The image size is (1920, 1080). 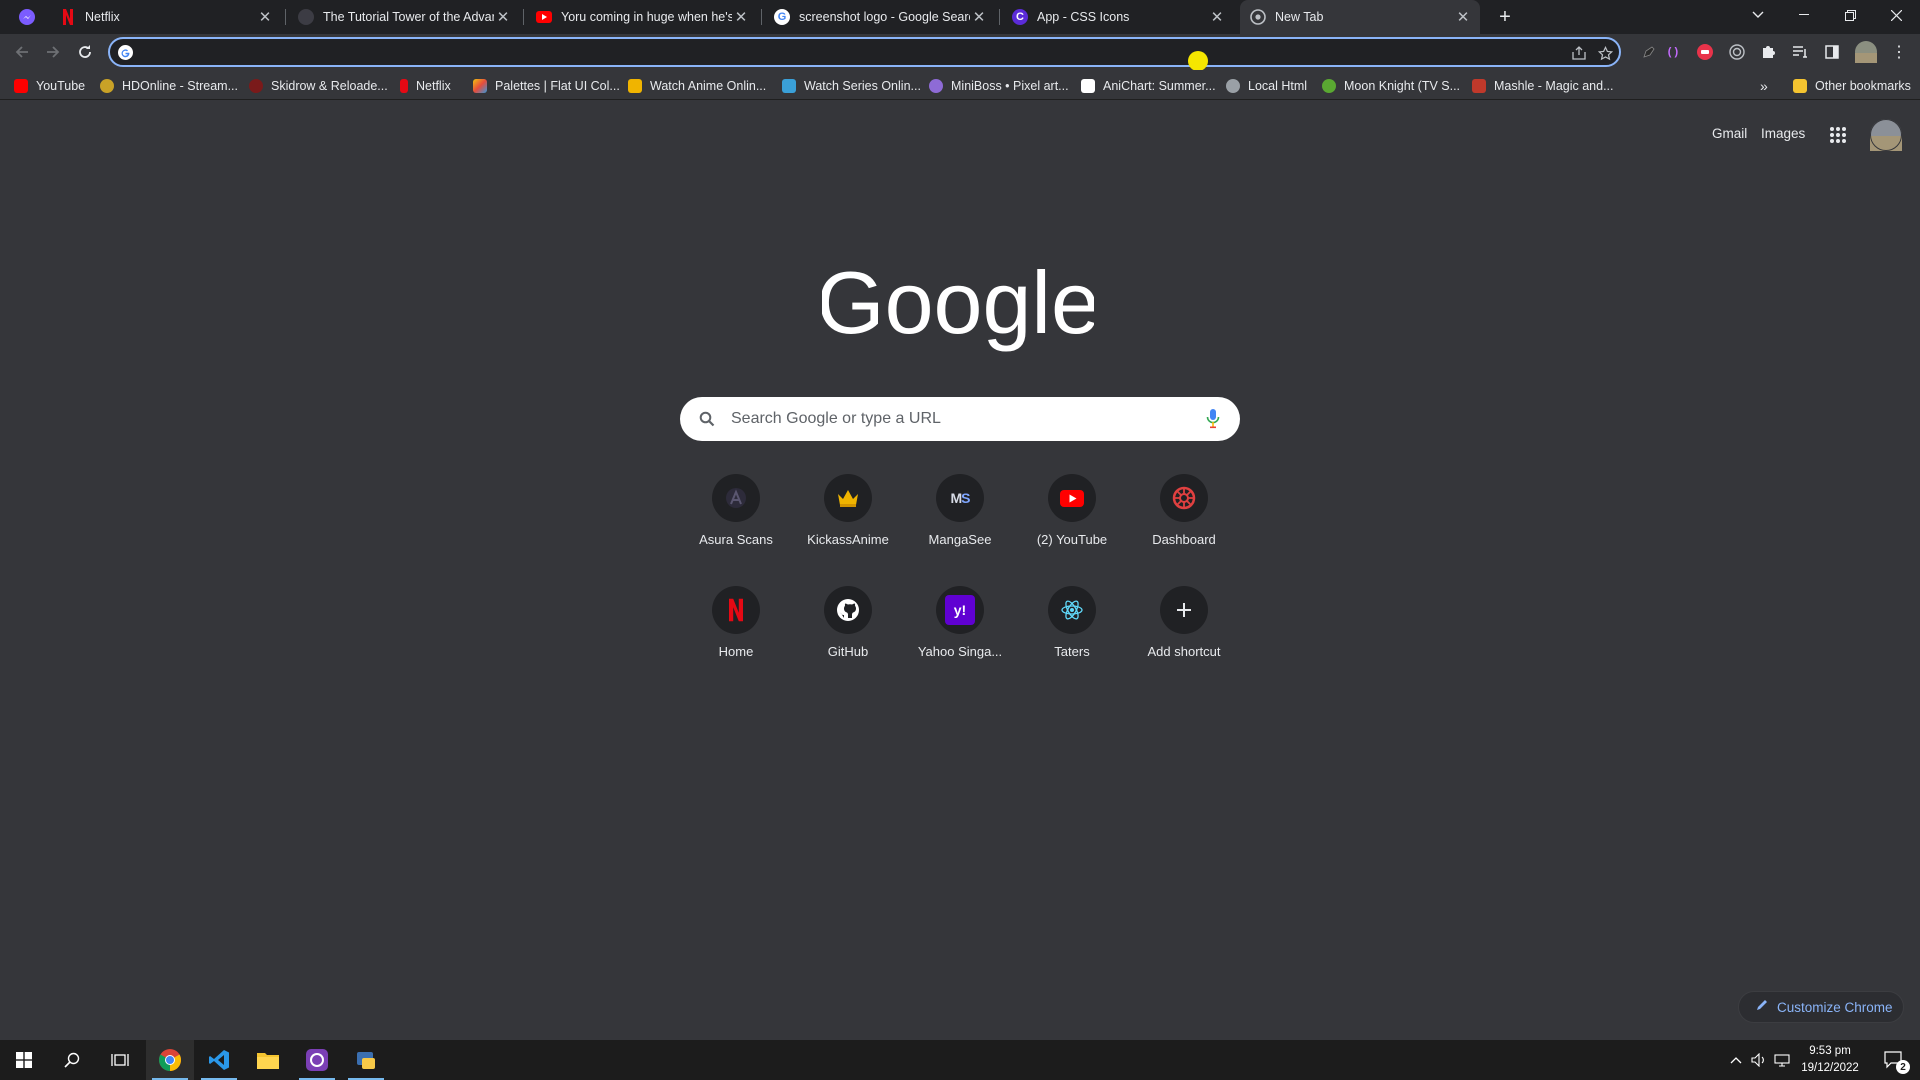 I want to click on microphone-icon, so click(x=1213, y=421).